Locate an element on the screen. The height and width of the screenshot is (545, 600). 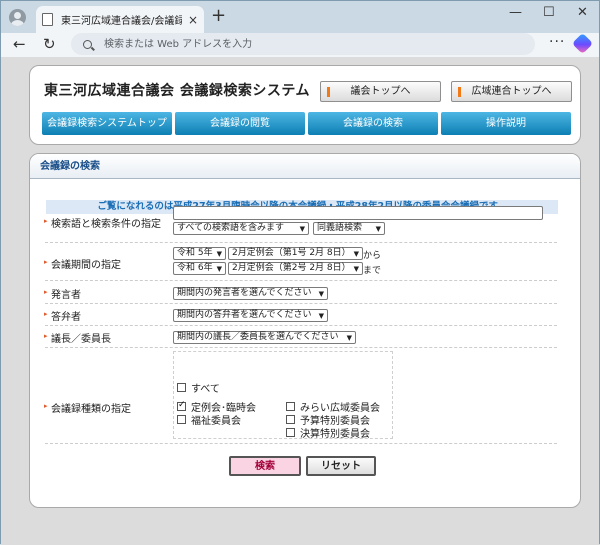
synonym-value: 同義語検索 is located at coordinates (340, 228).